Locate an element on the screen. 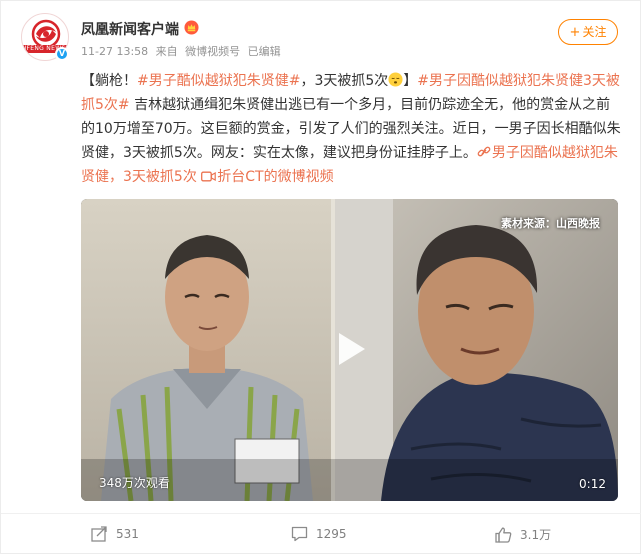 The image size is (641, 554). play-icon is located at coordinates (349, 349).